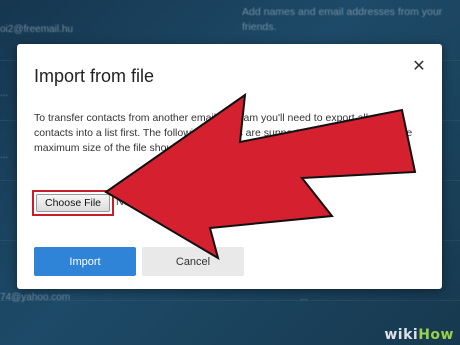 The image size is (460, 345). What do you see at coordinates (419, 335) in the screenshot?
I see `wikihow-watermark: wikiHow` at bounding box center [419, 335].